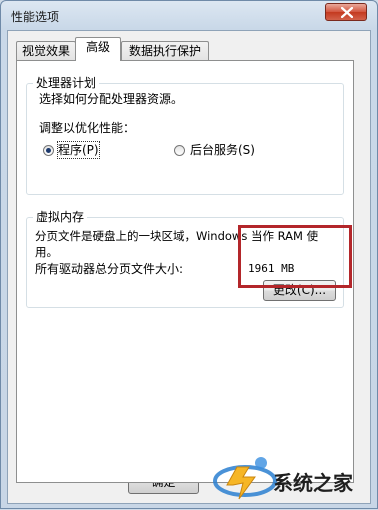  Describe the element at coordinates (60, 217) in the screenshot. I see `virtual-memory-title: 虚拟内存` at that location.